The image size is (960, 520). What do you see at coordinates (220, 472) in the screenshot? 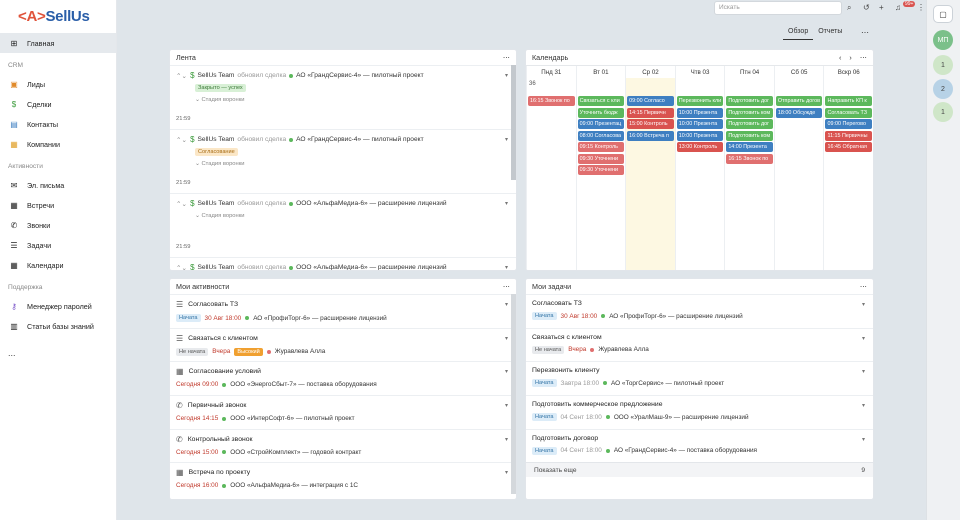
I see `activity-title: Встреча по проекту` at bounding box center [220, 472].